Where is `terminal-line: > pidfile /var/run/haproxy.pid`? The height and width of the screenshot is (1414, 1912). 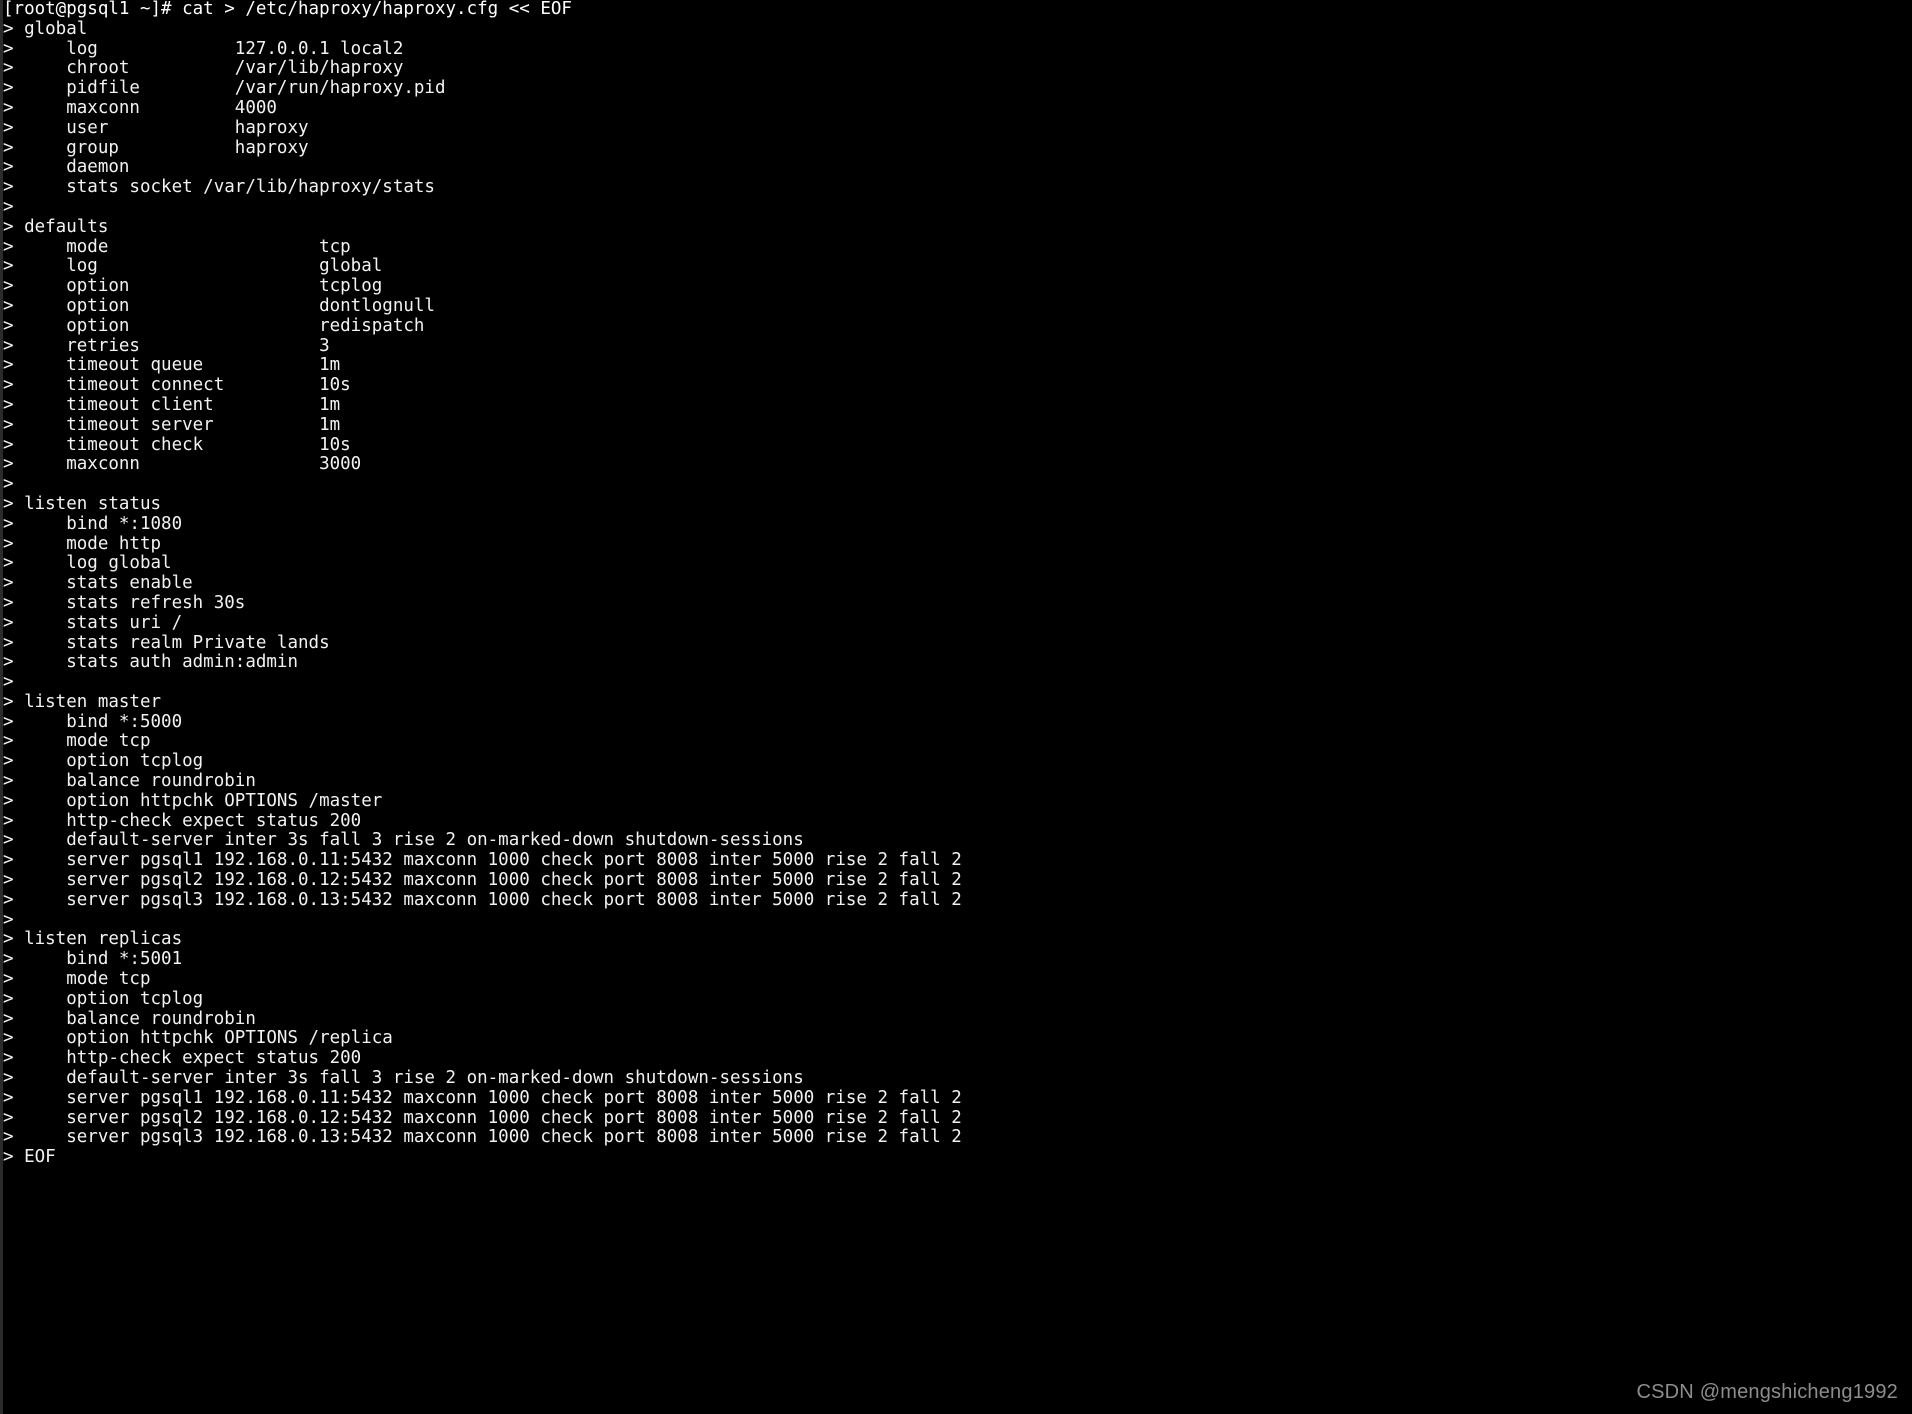 terminal-line: > pidfile /var/run/haproxy.pid is located at coordinates (224, 88).